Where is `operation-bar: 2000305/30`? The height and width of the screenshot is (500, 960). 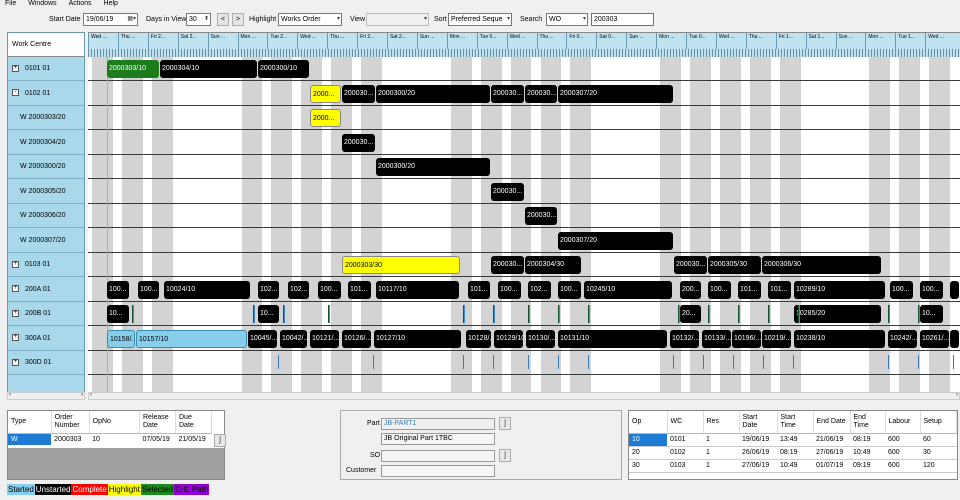 operation-bar: 2000305/30 is located at coordinates (734, 265).